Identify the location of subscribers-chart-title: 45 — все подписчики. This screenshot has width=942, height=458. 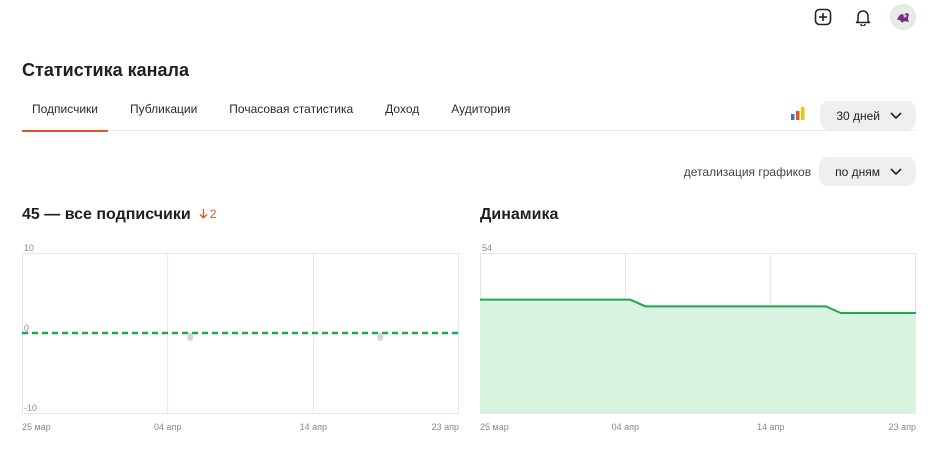
(106, 214).